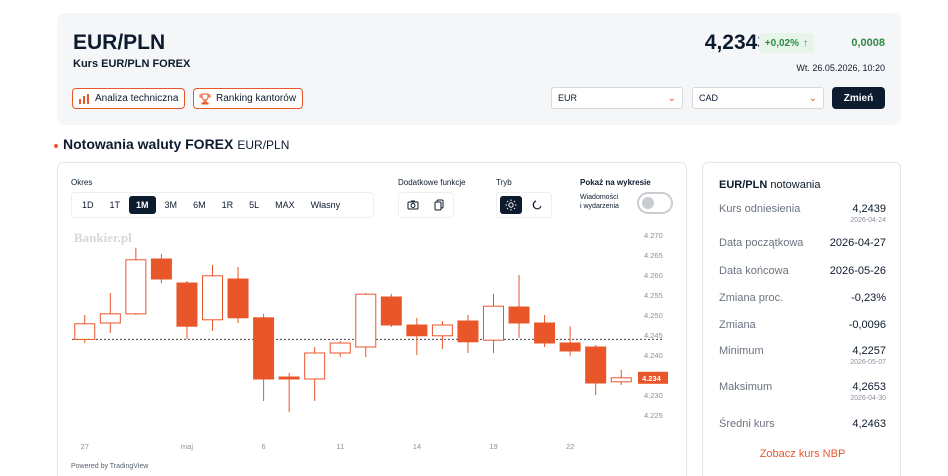 This screenshot has height=476, width=948. Describe the element at coordinates (747, 424) in the screenshot. I see `stats-row-label: Średni kurs` at that location.